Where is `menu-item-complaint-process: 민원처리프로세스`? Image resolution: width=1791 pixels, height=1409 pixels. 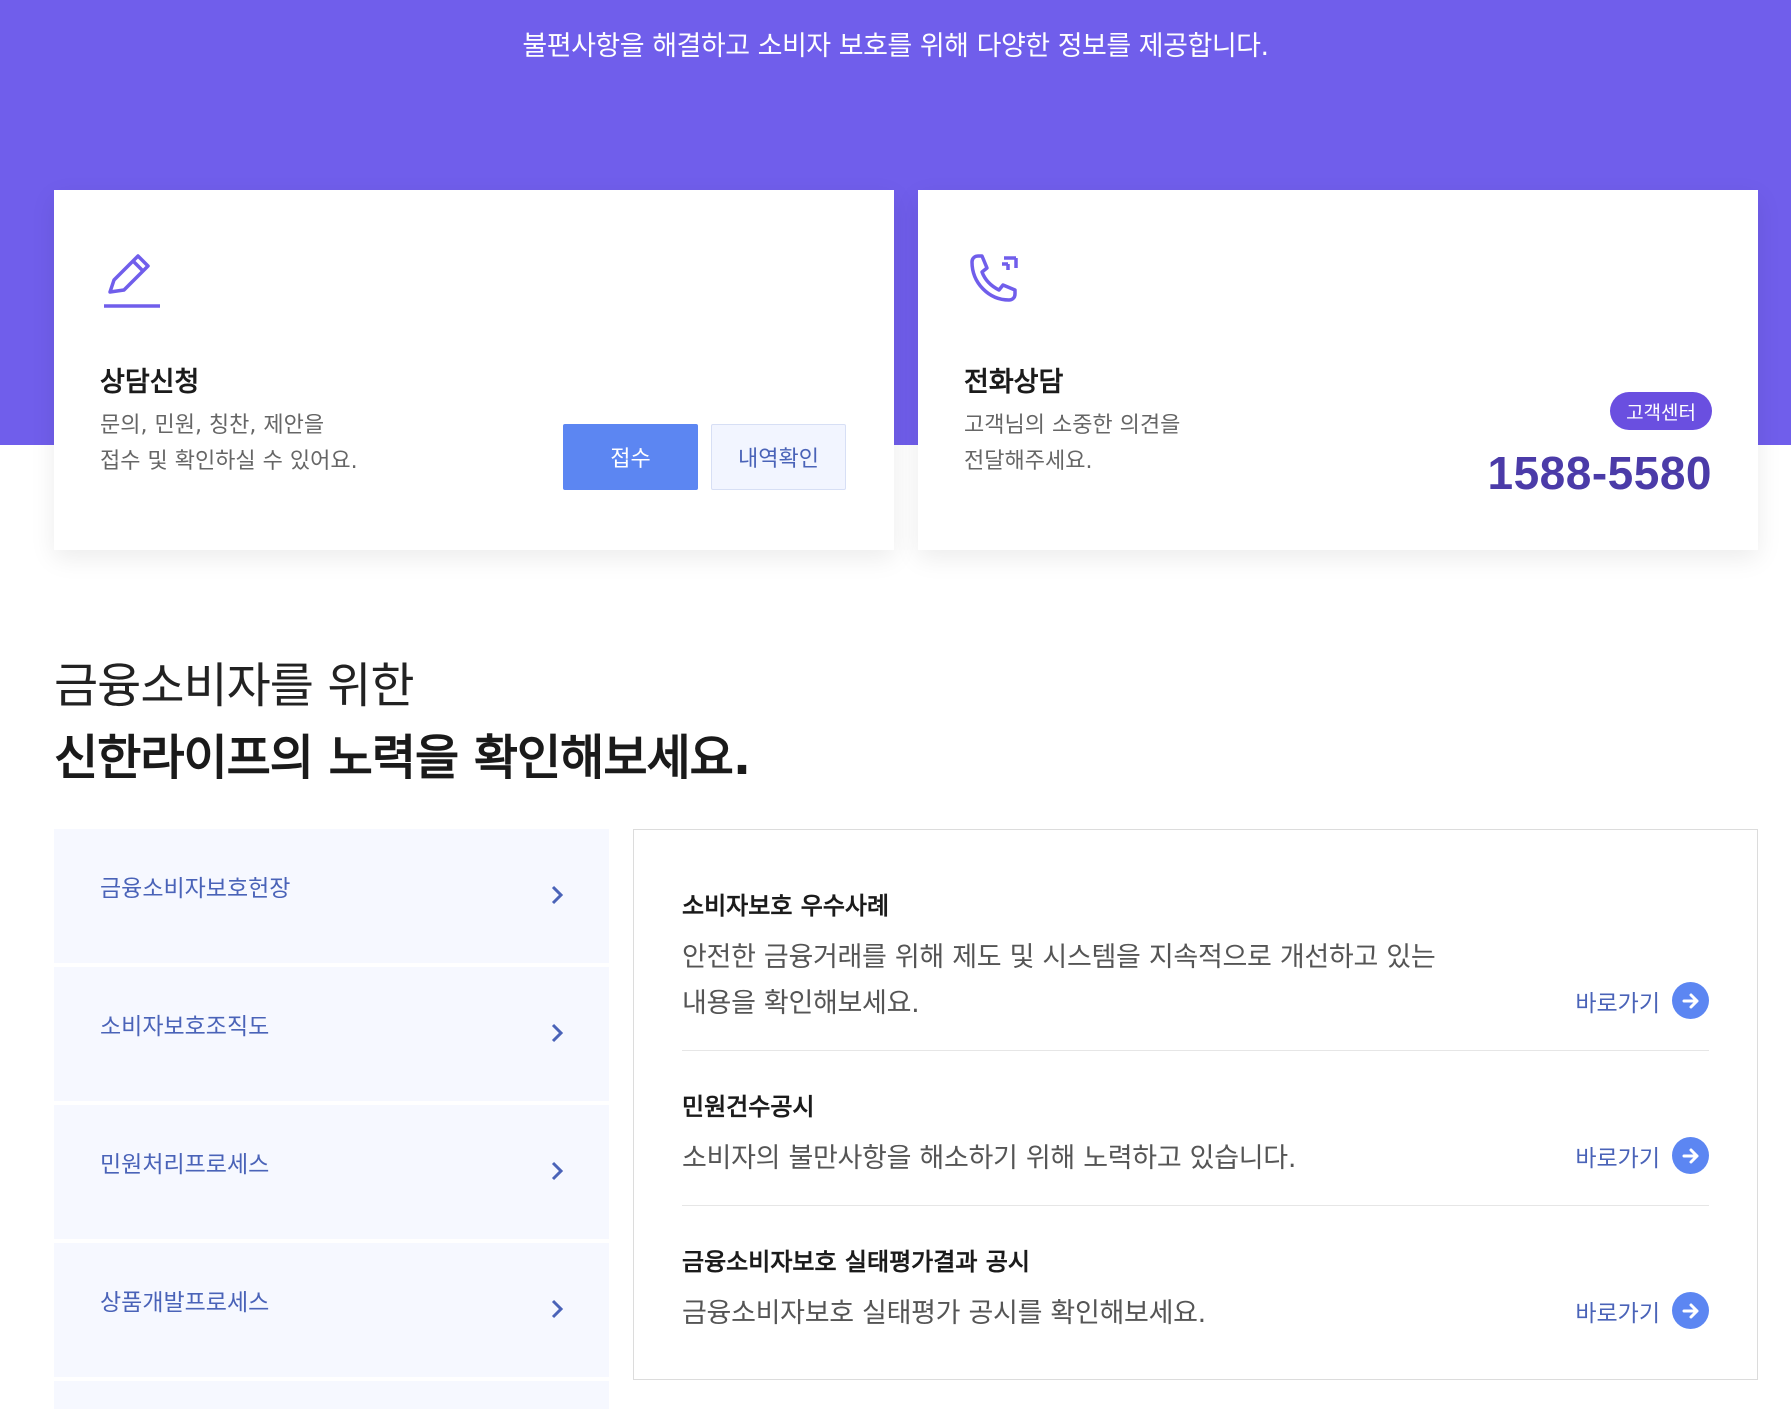 menu-item-complaint-process: 민원처리프로세스 is located at coordinates (331, 1172).